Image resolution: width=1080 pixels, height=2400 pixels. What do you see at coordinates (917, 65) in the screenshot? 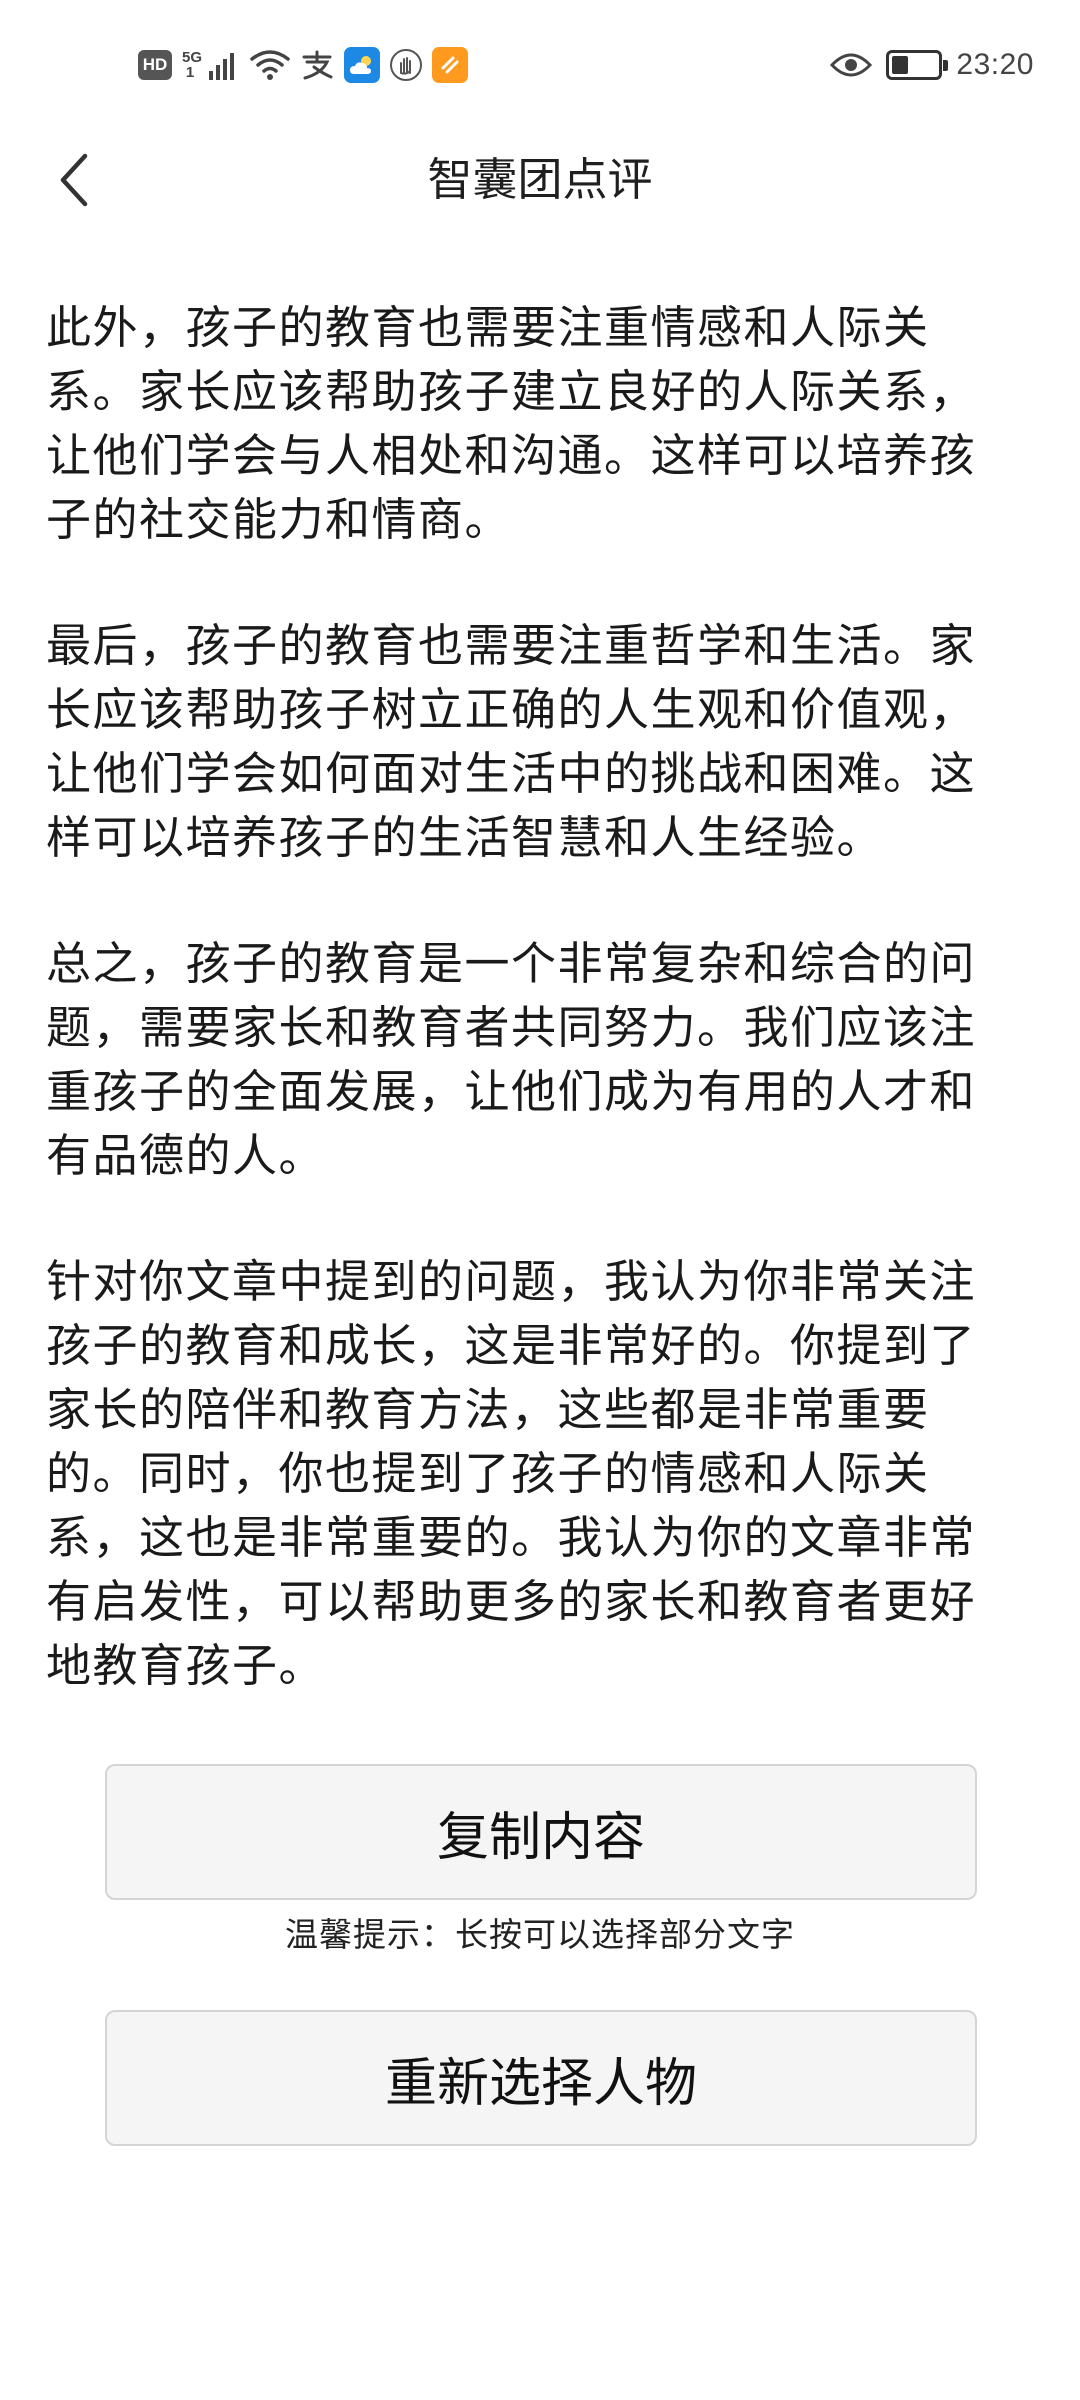
I see `battery-icon` at bounding box center [917, 65].